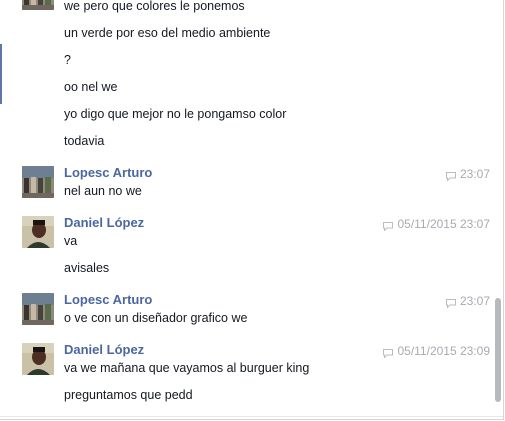 Image resolution: width=505 pixels, height=421 pixels. I want to click on message-text: oo nel we, so click(91, 87).